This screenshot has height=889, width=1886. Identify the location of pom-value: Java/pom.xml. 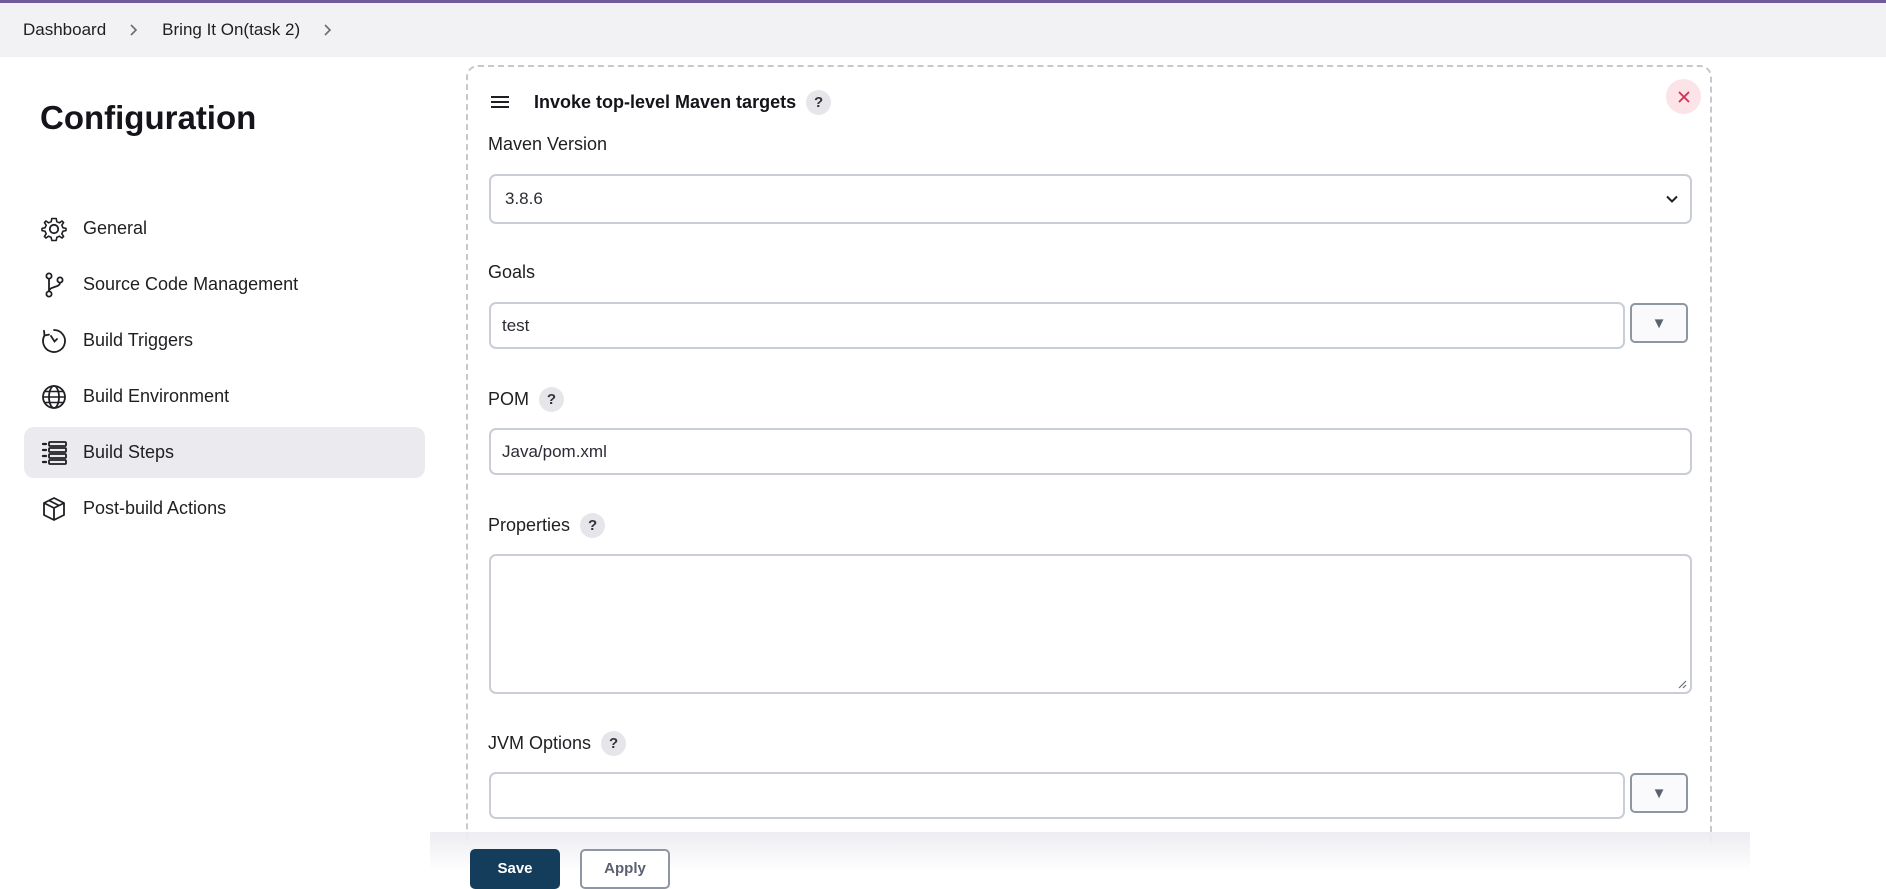
(554, 451).